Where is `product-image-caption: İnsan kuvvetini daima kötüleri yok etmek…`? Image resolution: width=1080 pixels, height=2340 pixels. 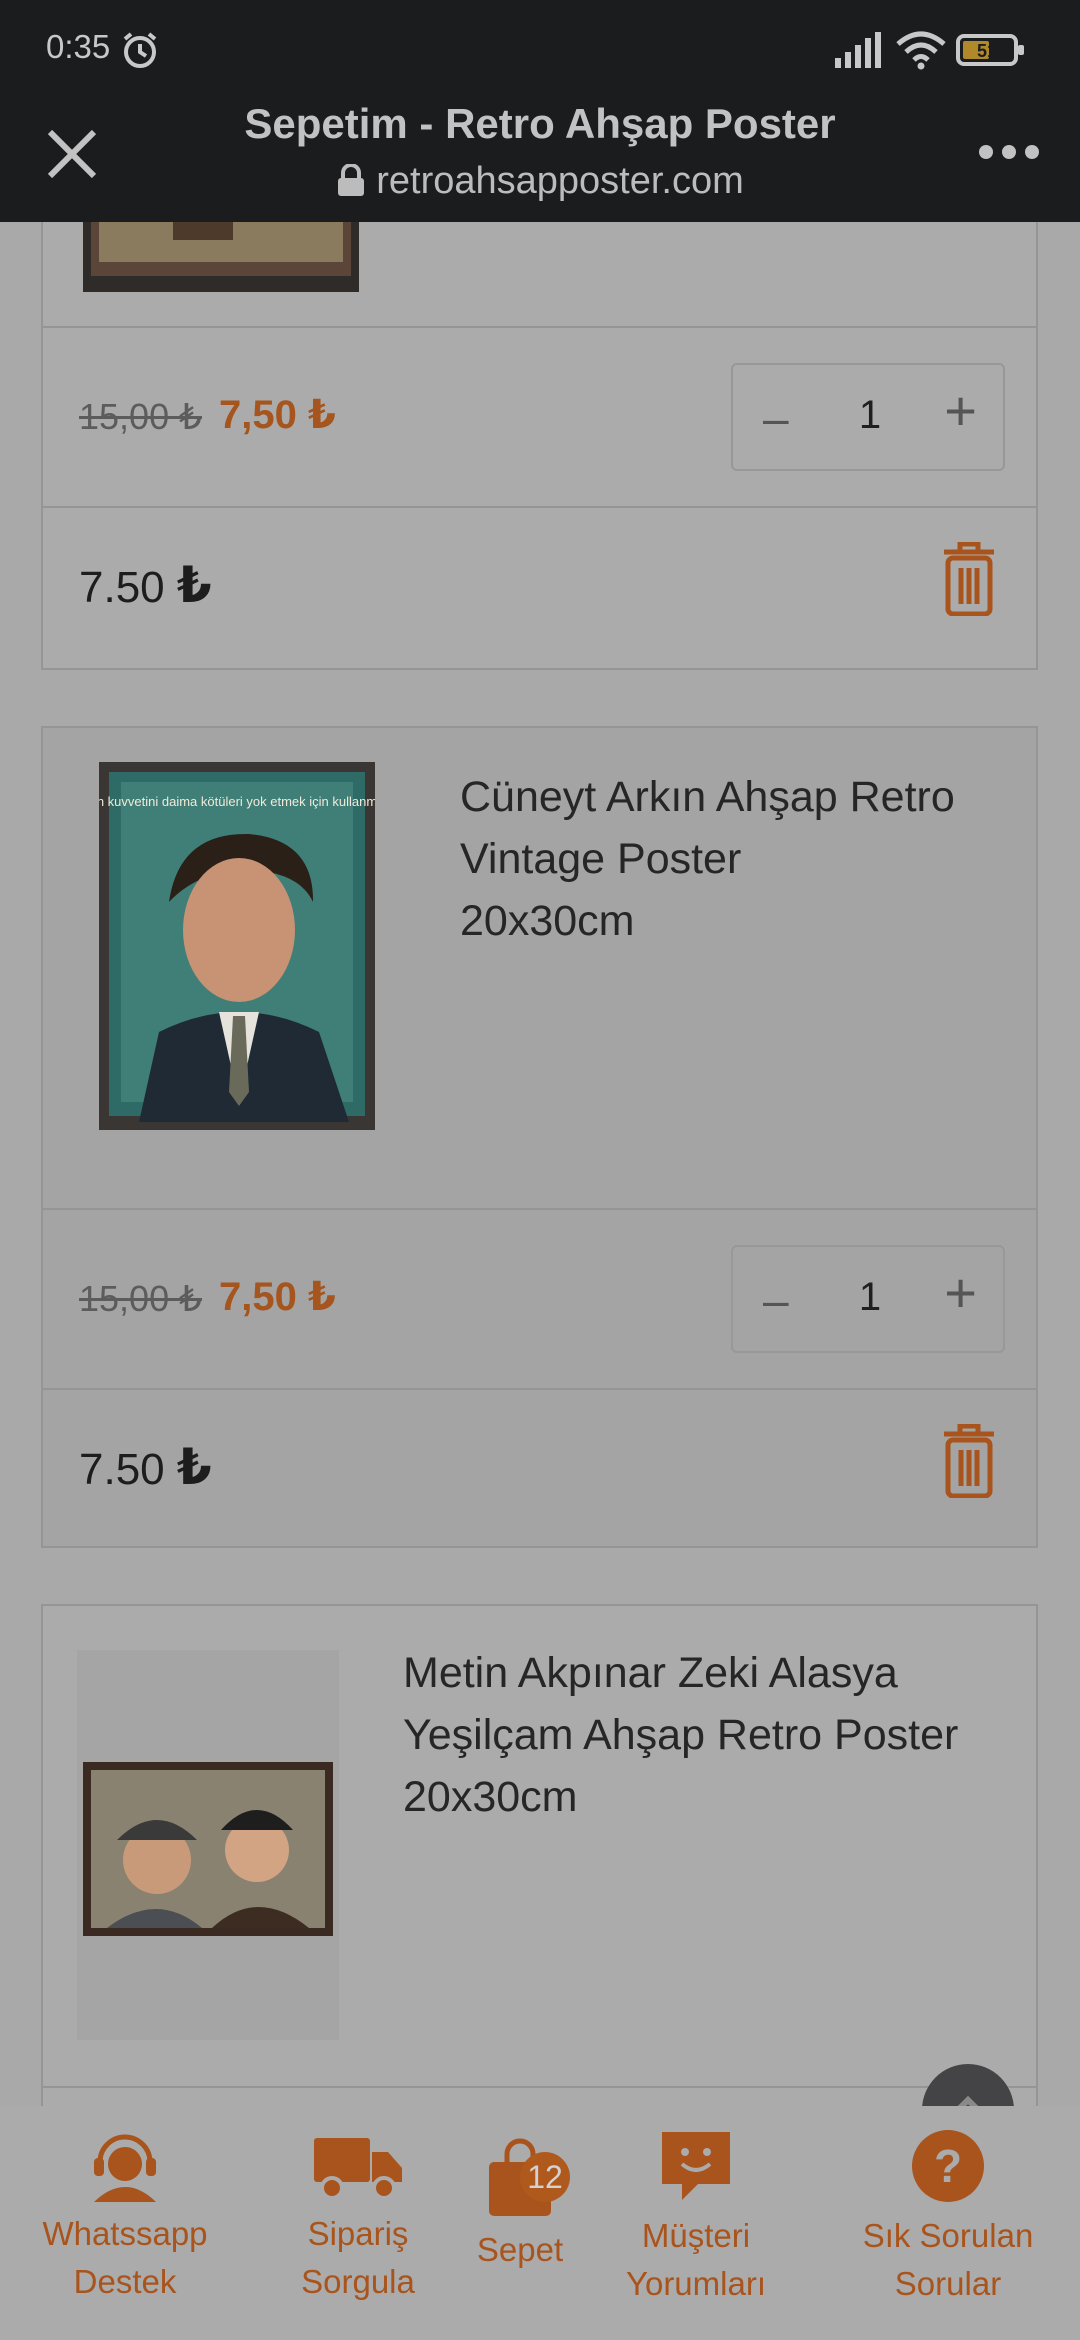
product-image-caption: İnsan kuvvetini daima kötüleri yok etmek… is located at coordinates (237, 801).